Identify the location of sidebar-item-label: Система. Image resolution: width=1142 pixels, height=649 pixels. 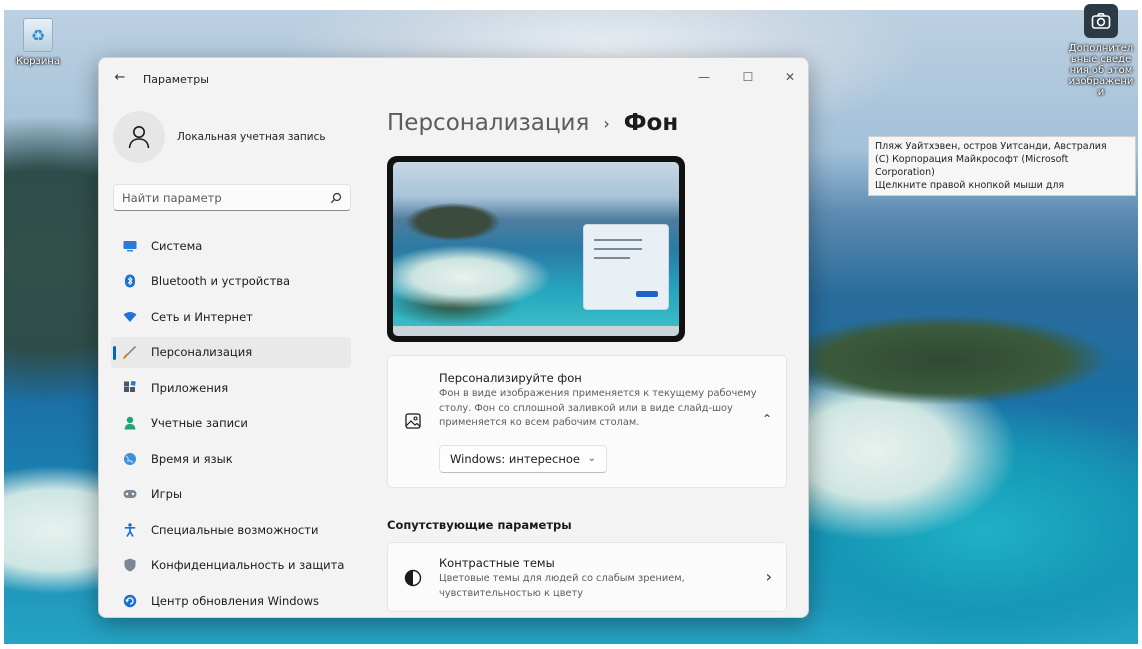
(177, 245).